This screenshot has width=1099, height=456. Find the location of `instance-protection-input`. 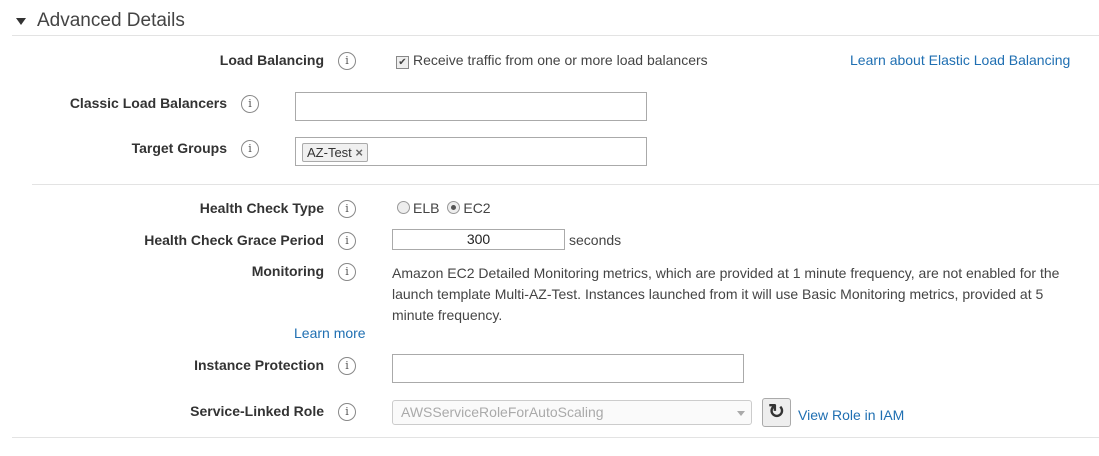

instance-protection-input is located at coordinates (568, 368).